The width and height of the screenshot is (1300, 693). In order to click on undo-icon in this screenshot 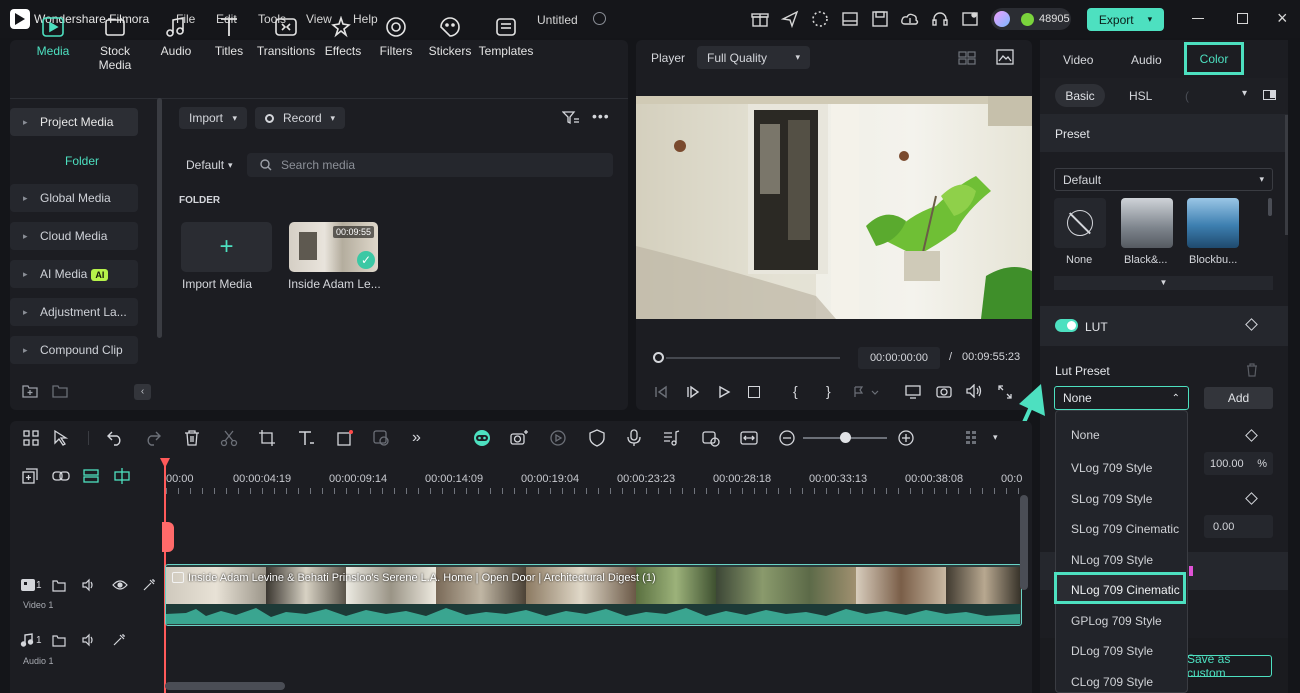, I will do `click(115, 438)`.